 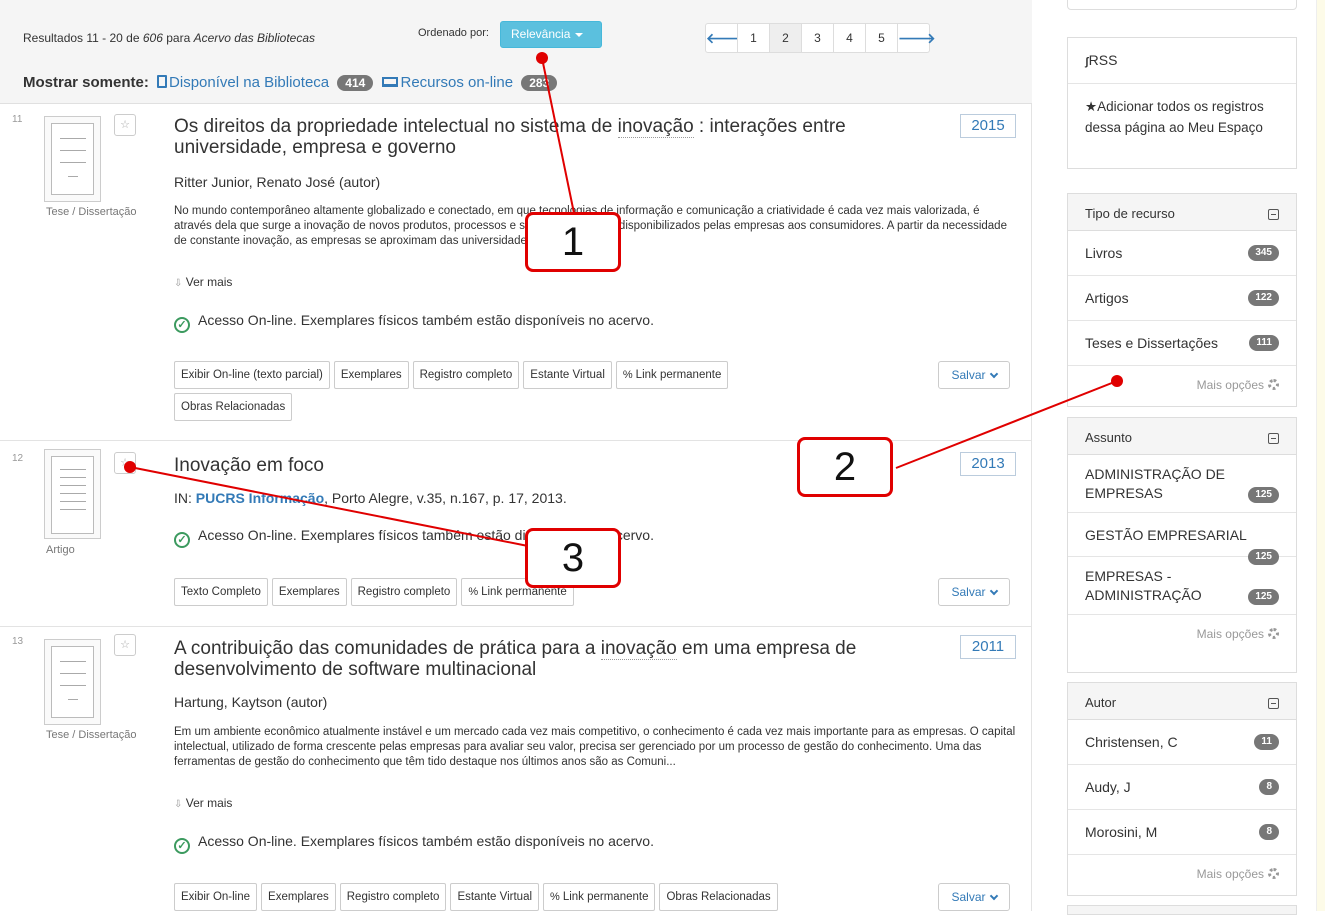 I want to click on facet-header: Autor, so click(x=1182, y=701).